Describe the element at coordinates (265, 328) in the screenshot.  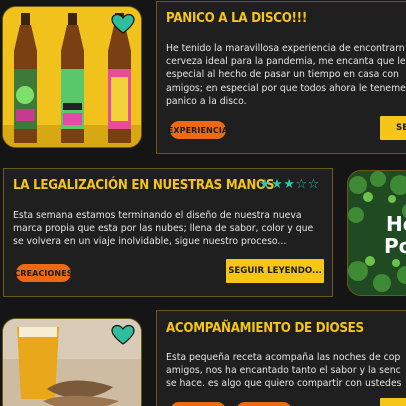
I see `post-title: ACOMPAÑAMIENTO DE DIOSES` at that location.